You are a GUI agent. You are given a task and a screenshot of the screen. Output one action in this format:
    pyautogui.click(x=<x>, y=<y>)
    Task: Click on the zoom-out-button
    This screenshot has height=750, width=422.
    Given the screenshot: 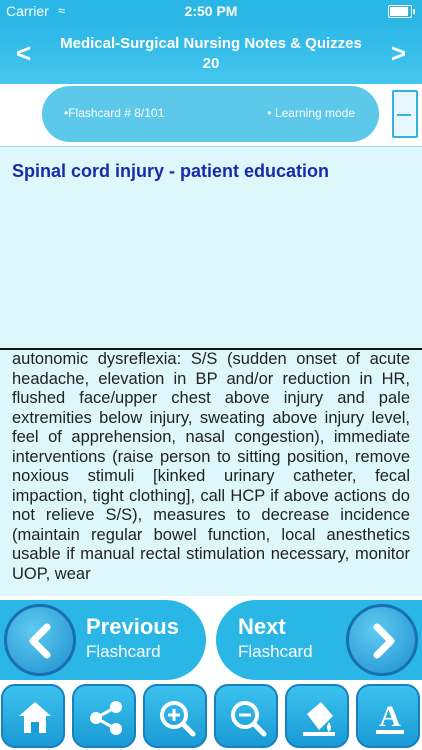 What is the action you would take?
    pyautogui.click(x=246, y=716)
    